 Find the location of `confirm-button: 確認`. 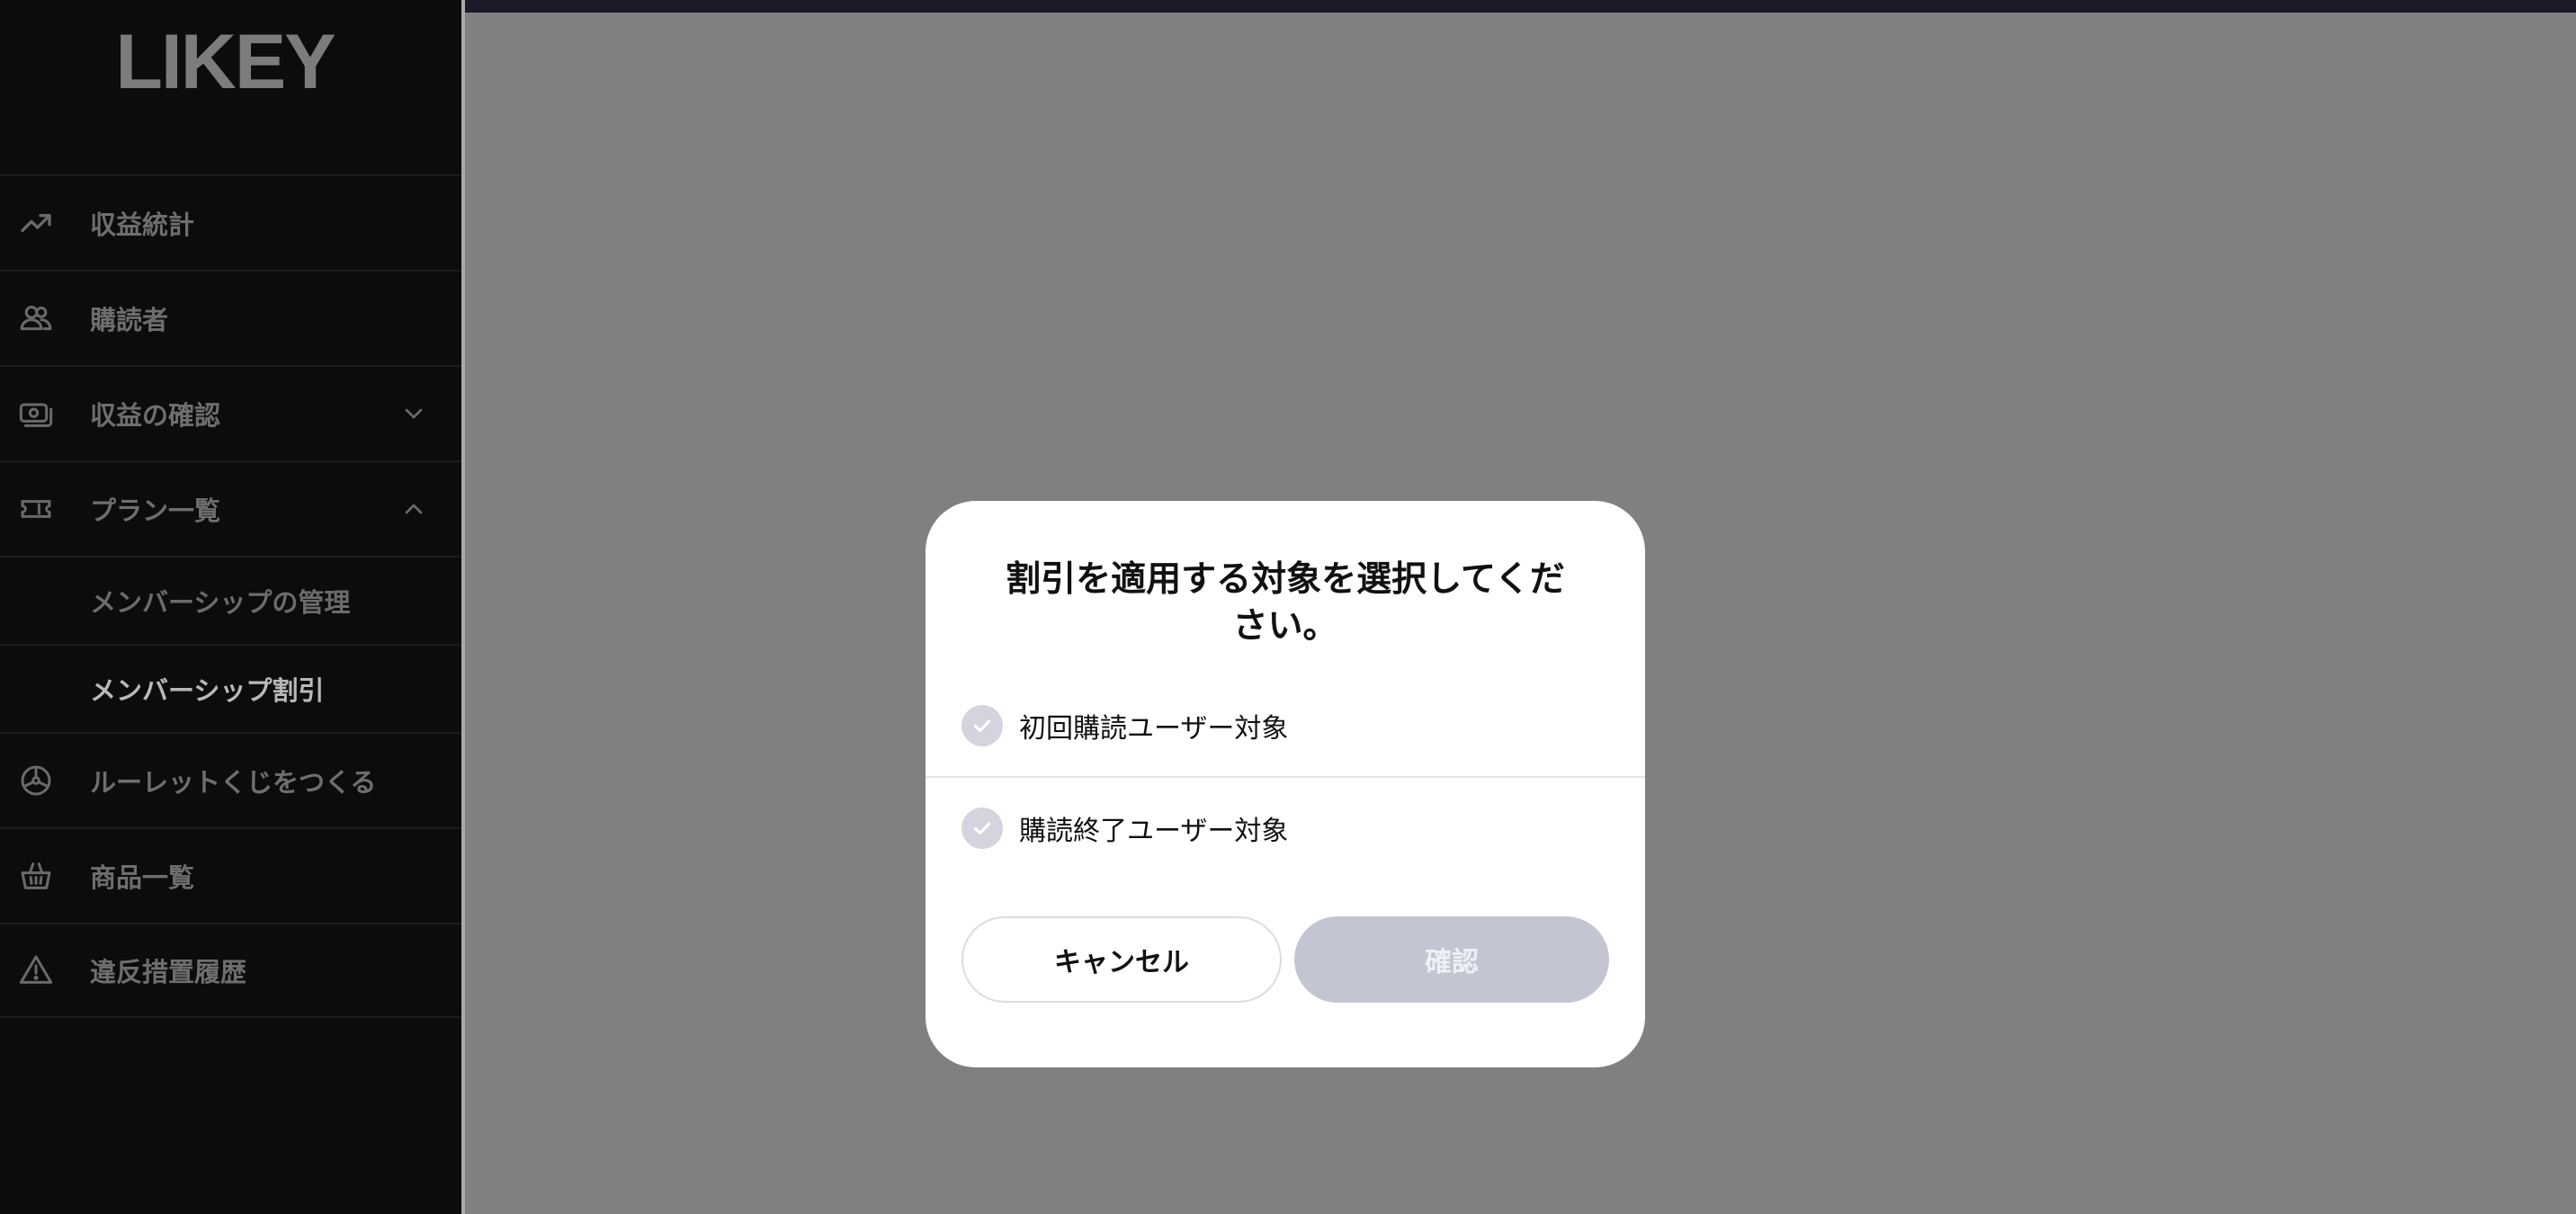

confirm-button: 確認 is located at coordinates (1451, 960).